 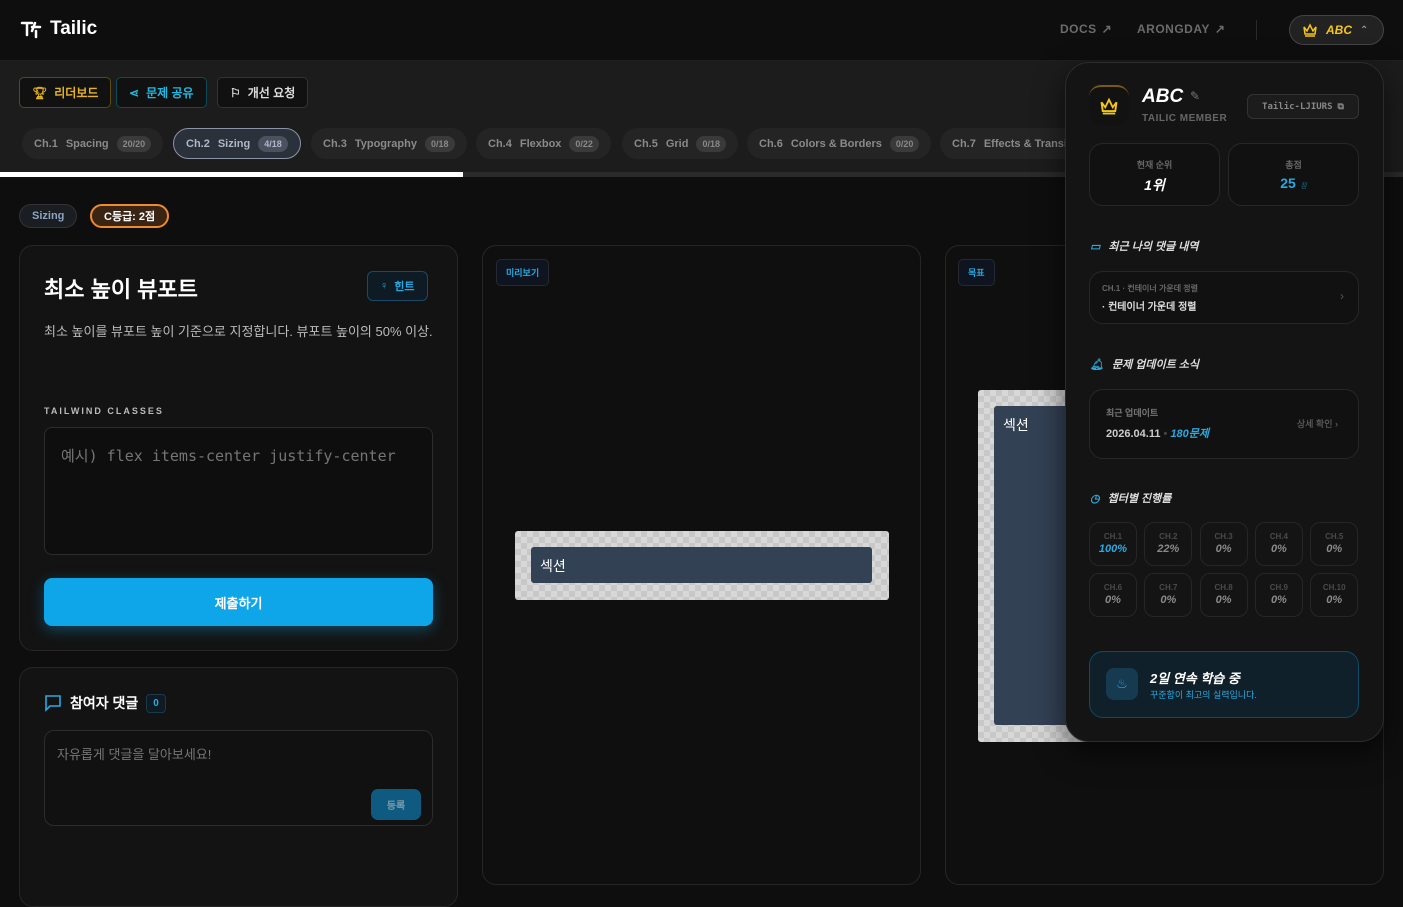 What do you see at coordinates (1122, 684) in the screenshot?
I see `flame-icon: ♨` at bounding box center [1122, 684].